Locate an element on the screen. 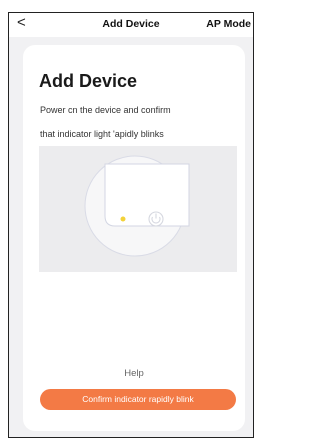 The width and height of the screenshot is (320, 441). description-line-2: that indicator light 'apidly blinks is located at coordinates (102, 134).